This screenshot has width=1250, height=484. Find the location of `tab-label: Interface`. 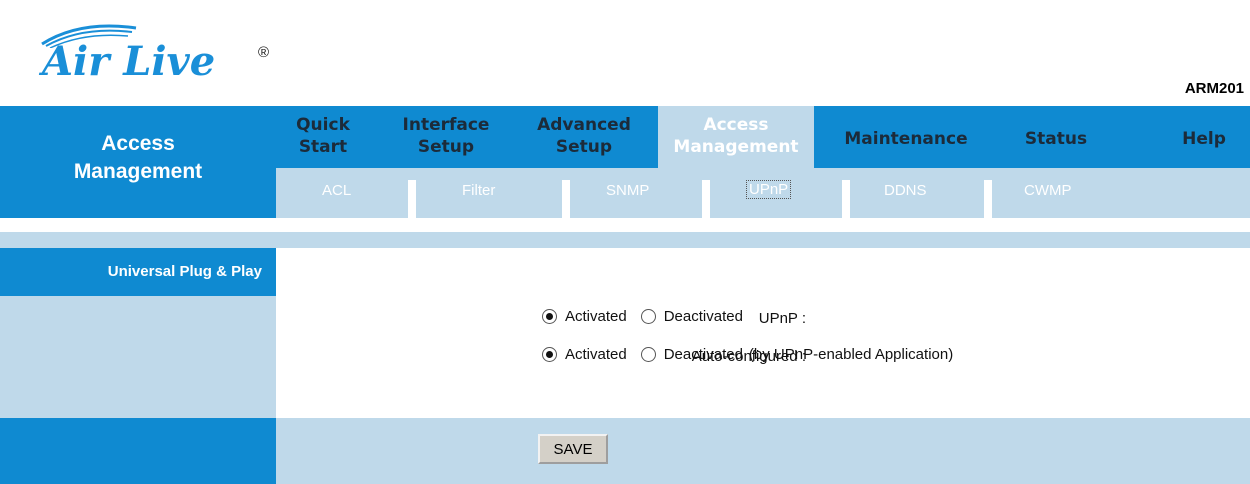

tab-label: Interface is located at coordinates (446, 125).